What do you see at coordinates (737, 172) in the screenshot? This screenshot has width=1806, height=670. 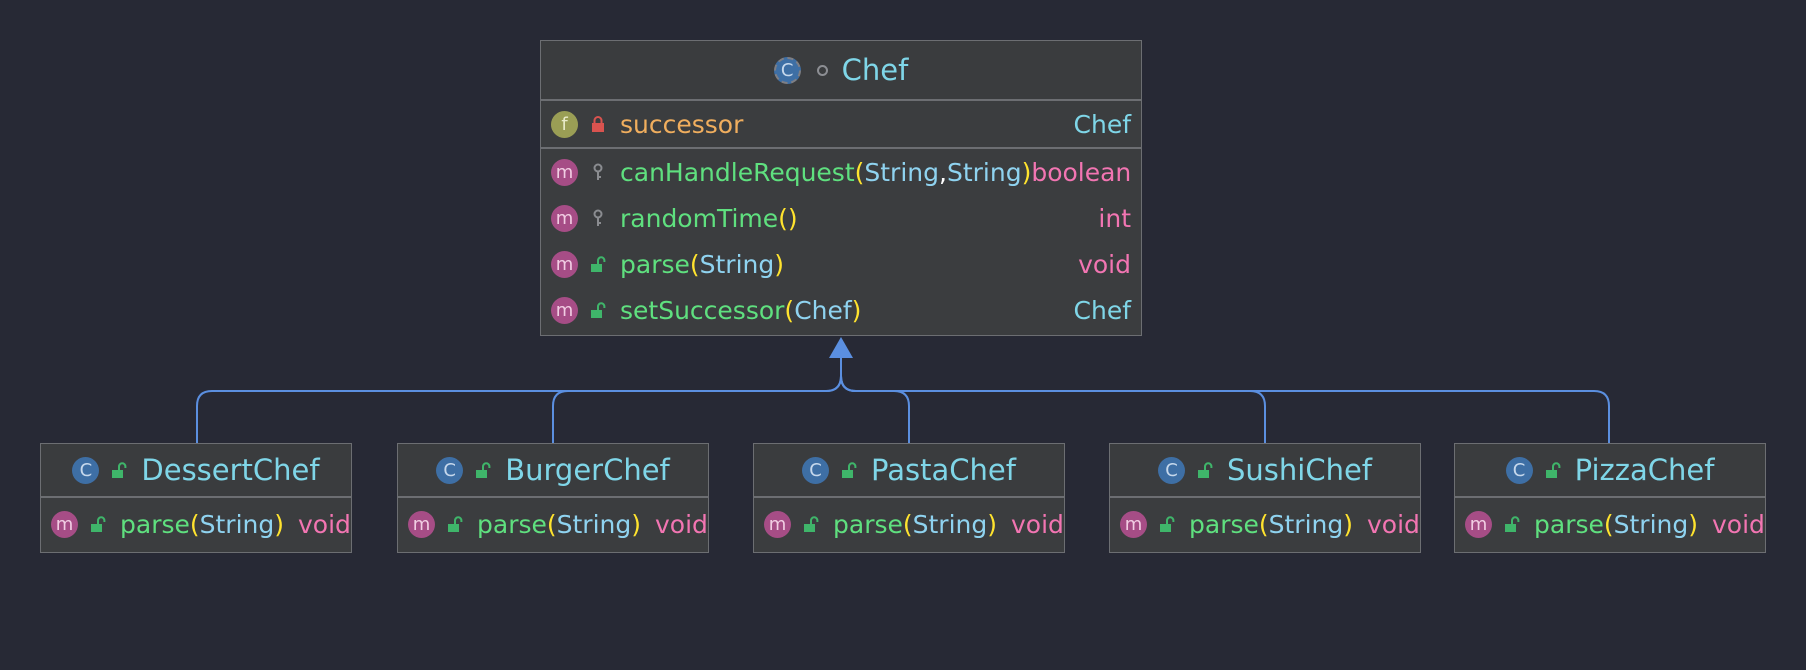 I see `method-name: canHandleRequest` at bounding box center [737, 172].